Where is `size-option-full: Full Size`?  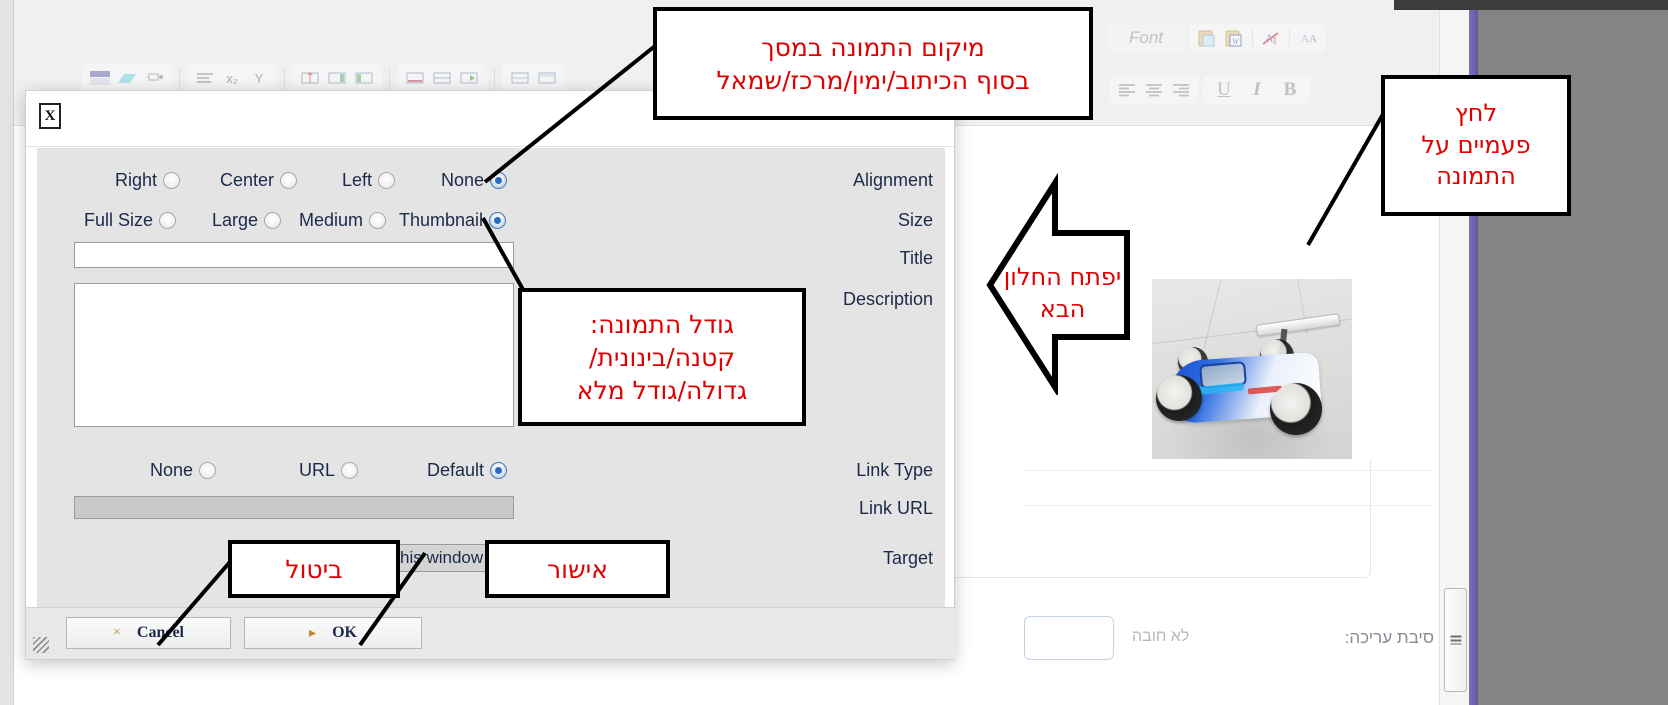 size-option-full: Full Size is located at coordinates (130, 220).